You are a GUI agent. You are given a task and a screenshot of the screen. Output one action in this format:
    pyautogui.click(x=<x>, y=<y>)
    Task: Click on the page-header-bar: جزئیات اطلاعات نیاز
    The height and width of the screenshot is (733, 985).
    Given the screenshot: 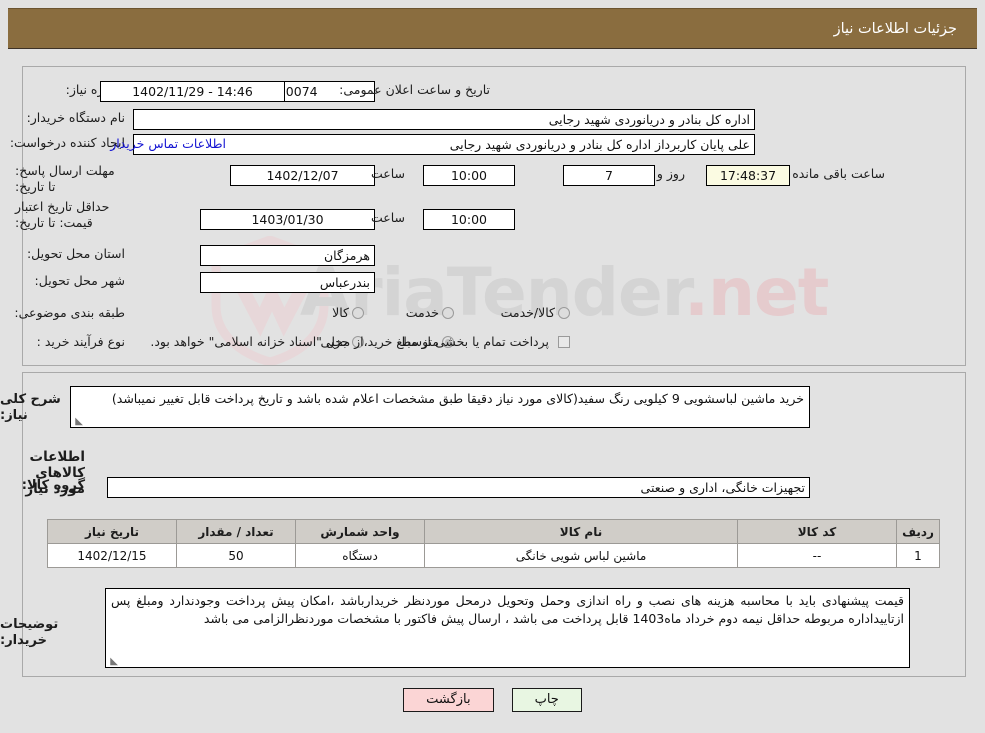 What is the action you would take?
    pyautogui.click(x=492, y=28)
    